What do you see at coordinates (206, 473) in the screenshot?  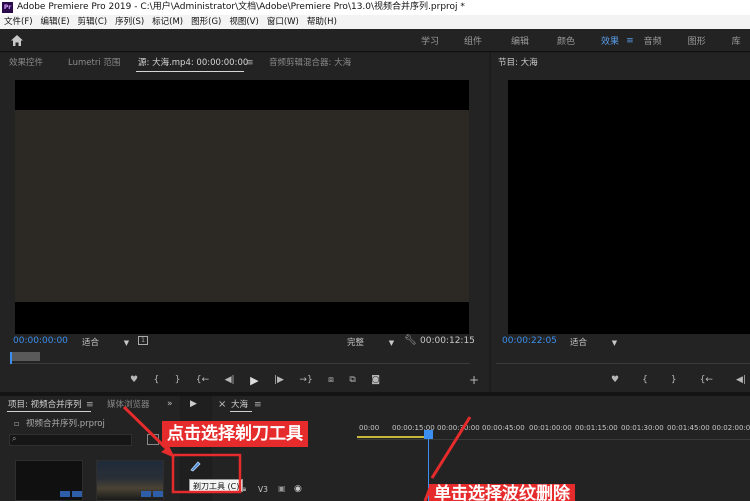 I see `highlight-box` at bounding box center [206, 473].